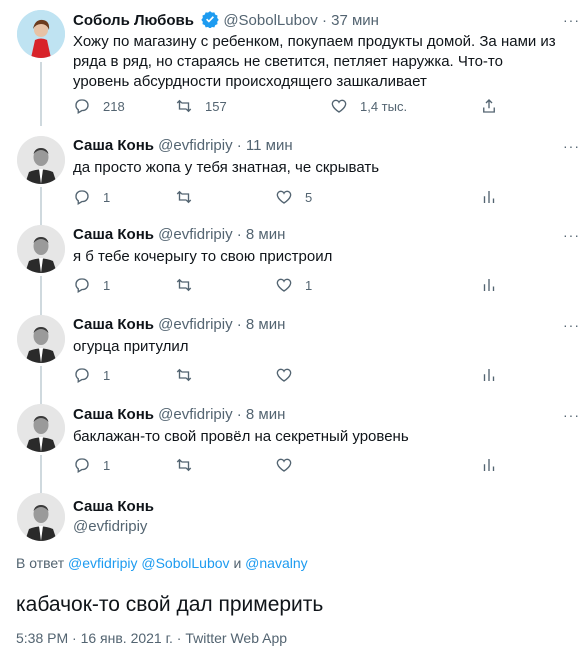  I want to click on tweet-header: Саша Конь @evfidripiy · 8 мин, so click(179, 415).